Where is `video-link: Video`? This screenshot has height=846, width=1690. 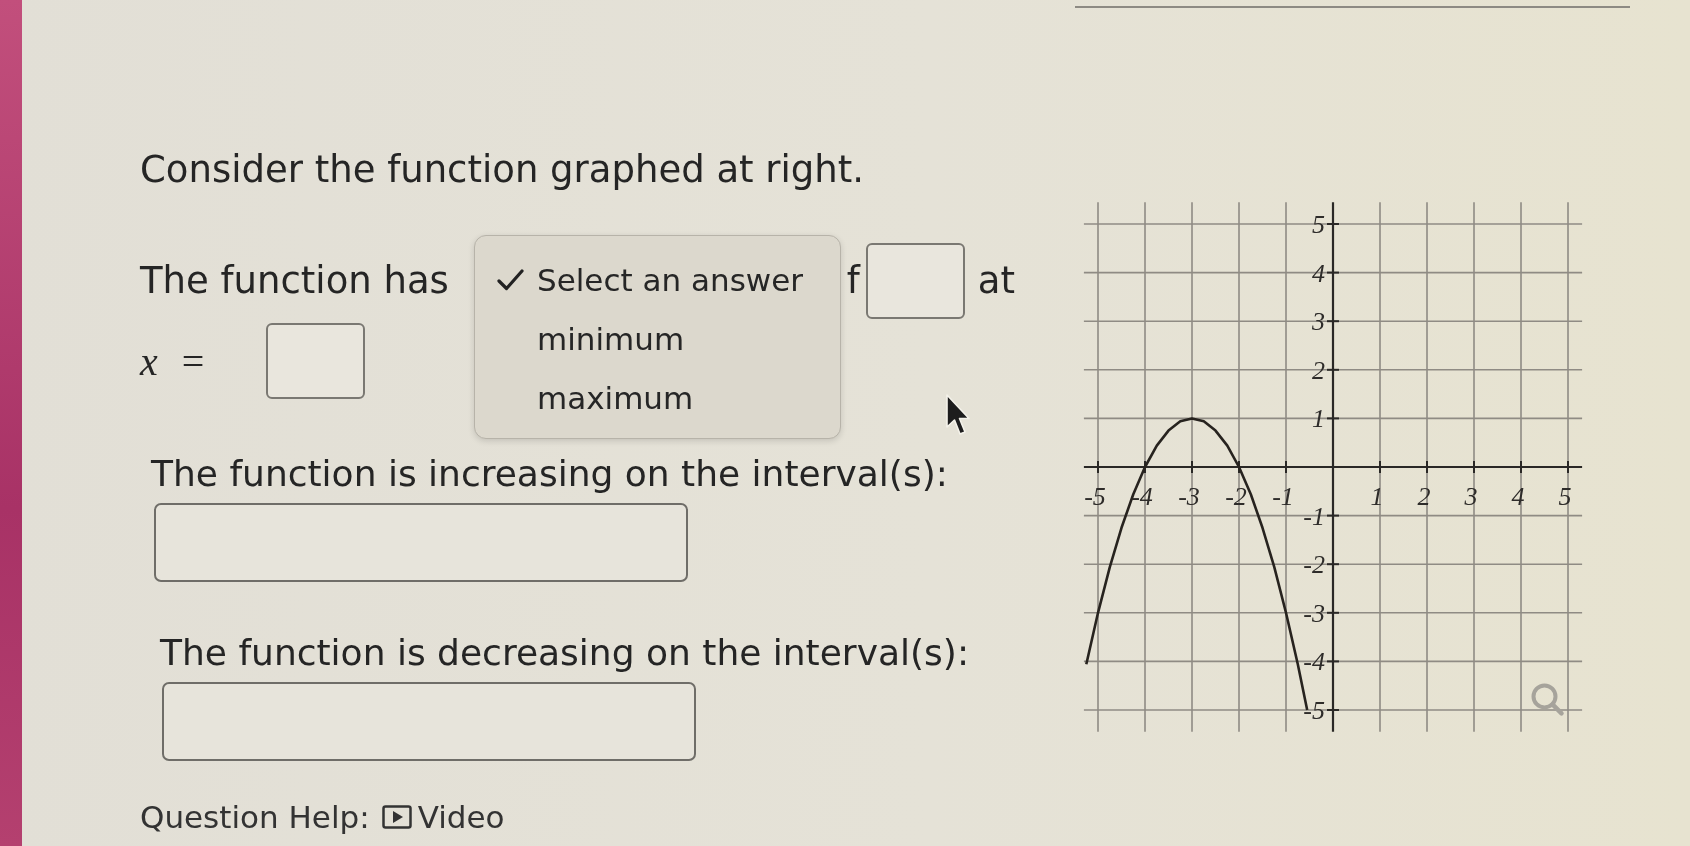 video-link: Video is located at coordinates (443, 817).